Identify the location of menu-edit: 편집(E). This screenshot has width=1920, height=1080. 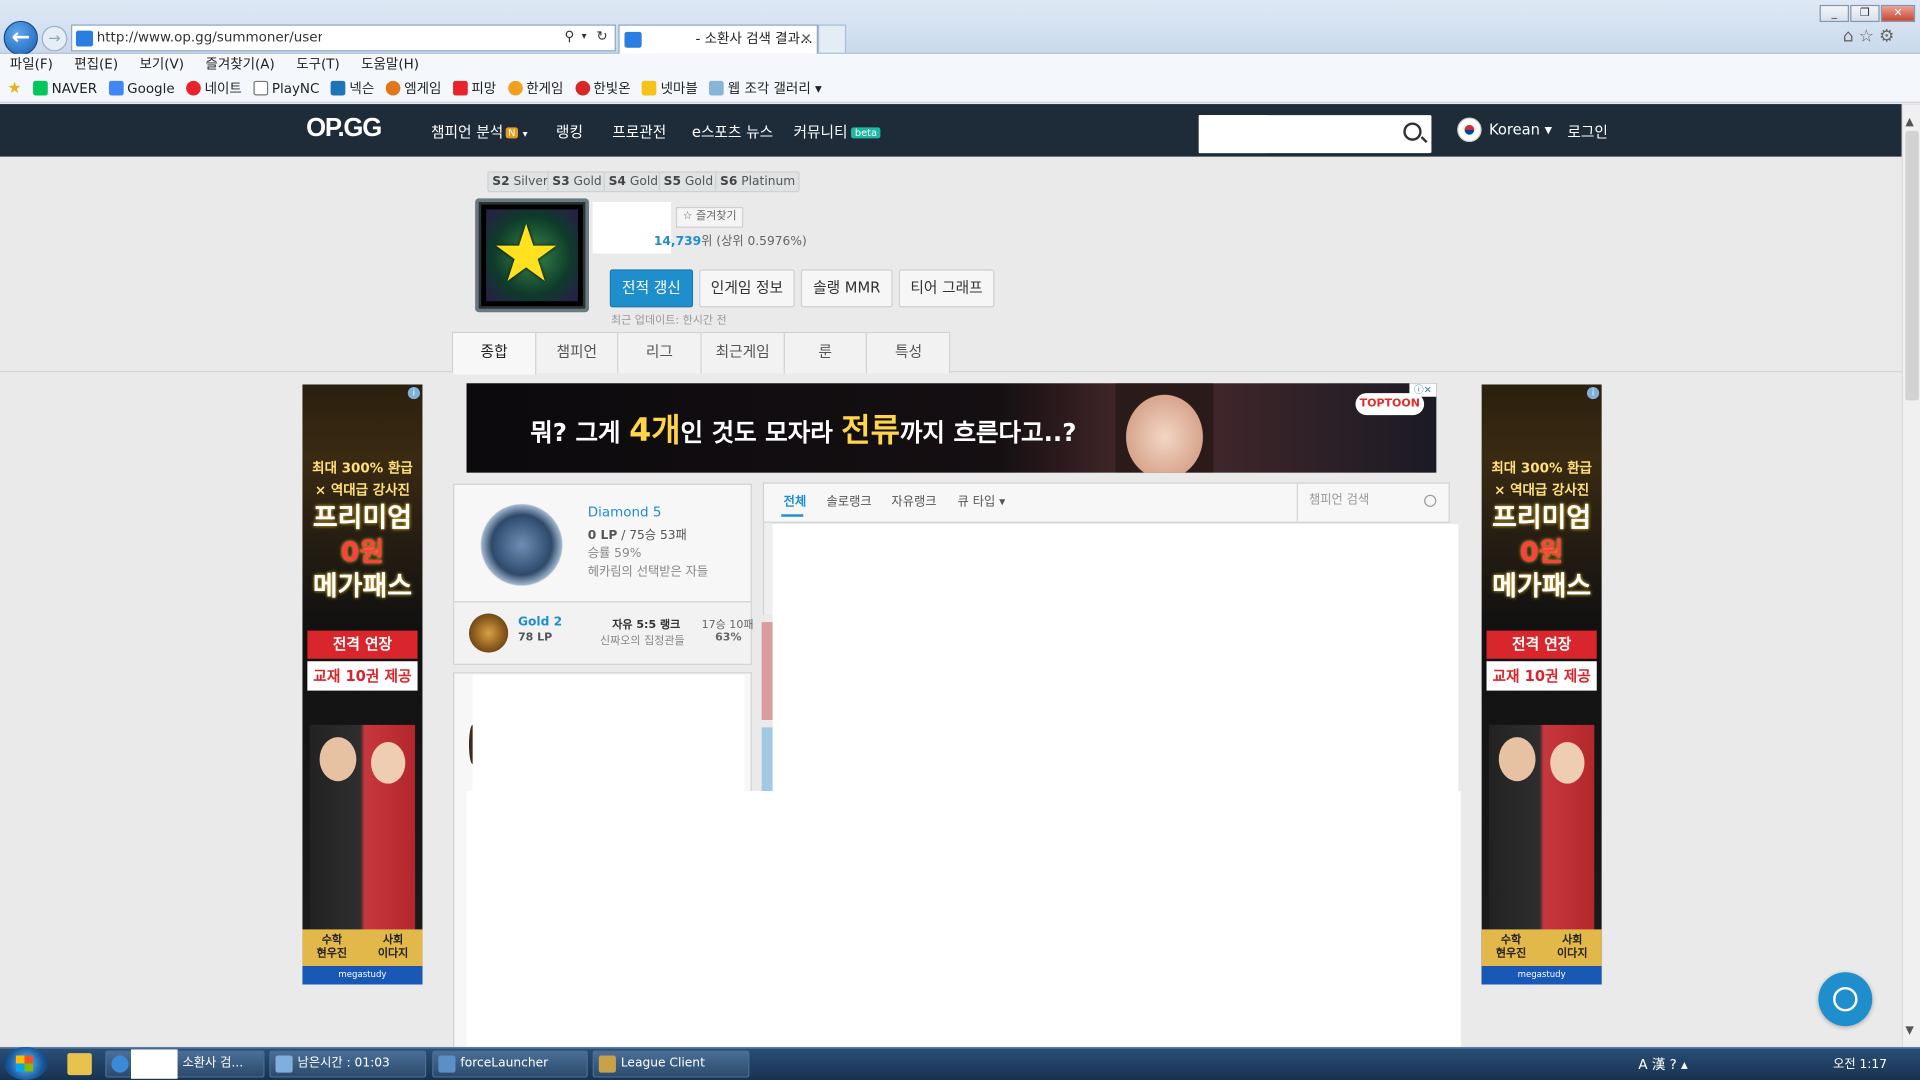
(96, 64).